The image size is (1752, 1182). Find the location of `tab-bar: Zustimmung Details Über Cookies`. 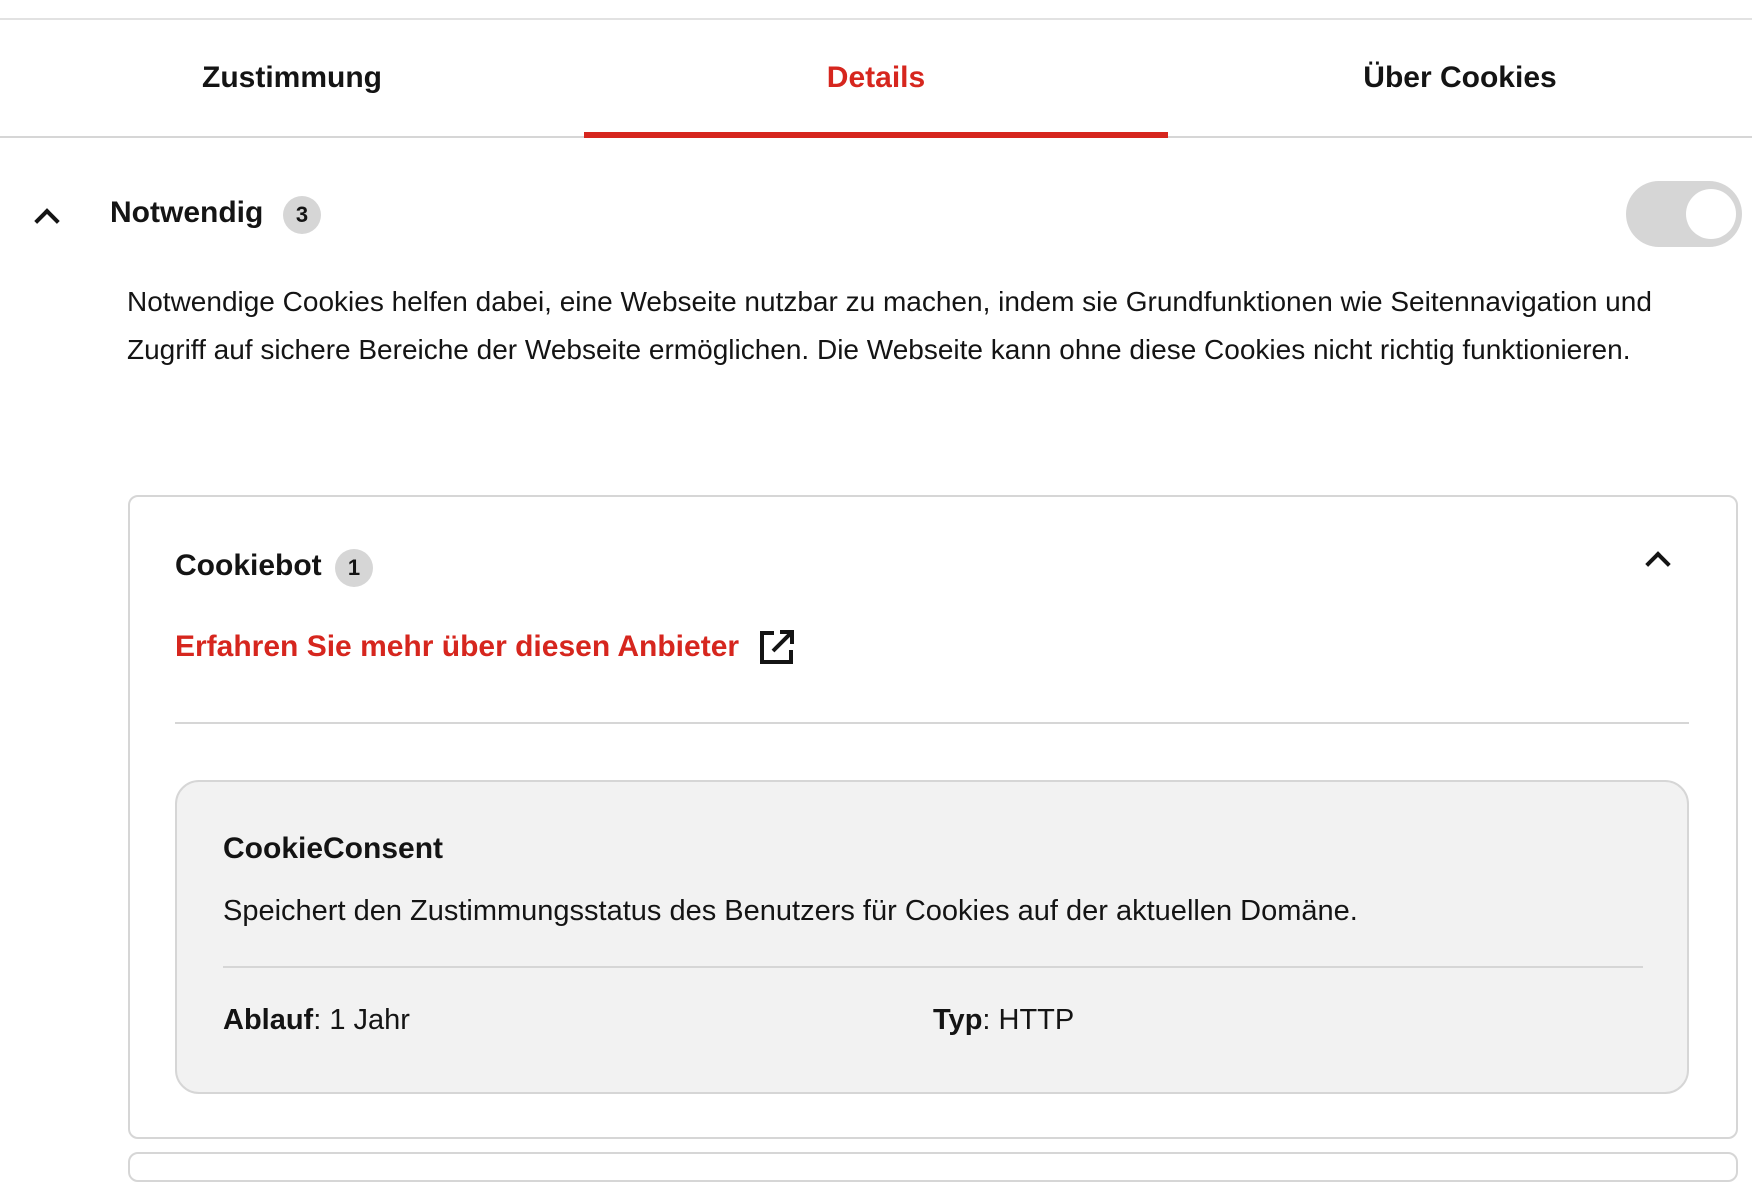

tab-bar: Zustimmung Details Über Cookies is located at coordinates (876, 79).